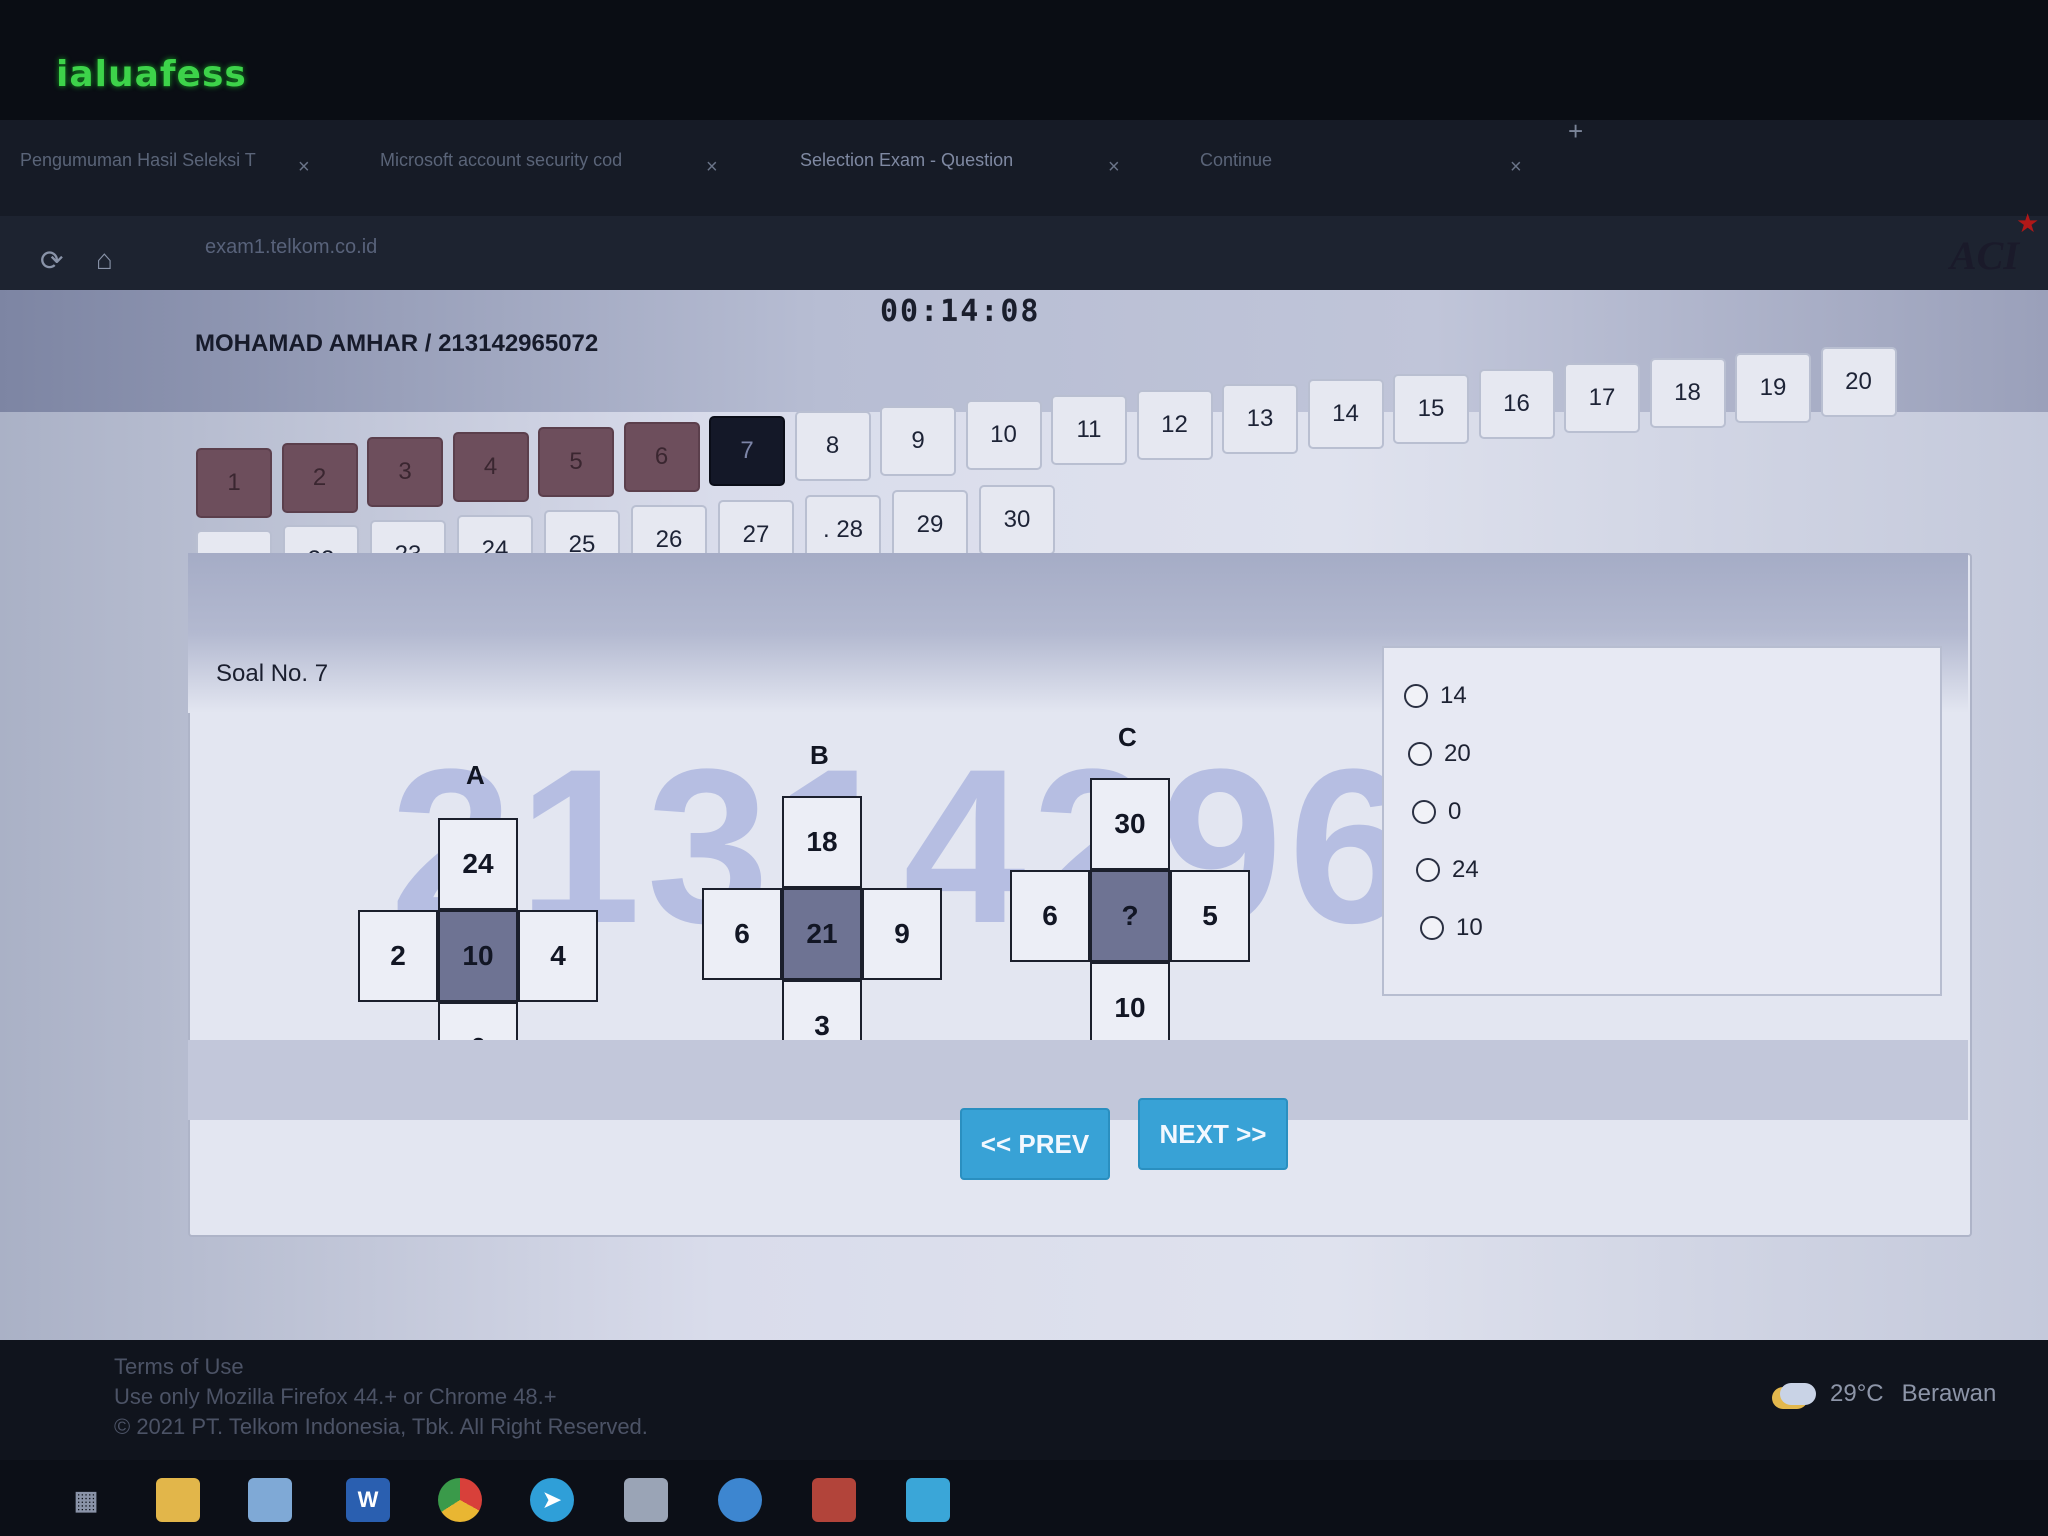 This screenshot has height=1536, width=2048. I want to click on question-nav-button-18: 18, so click(1687, 392).